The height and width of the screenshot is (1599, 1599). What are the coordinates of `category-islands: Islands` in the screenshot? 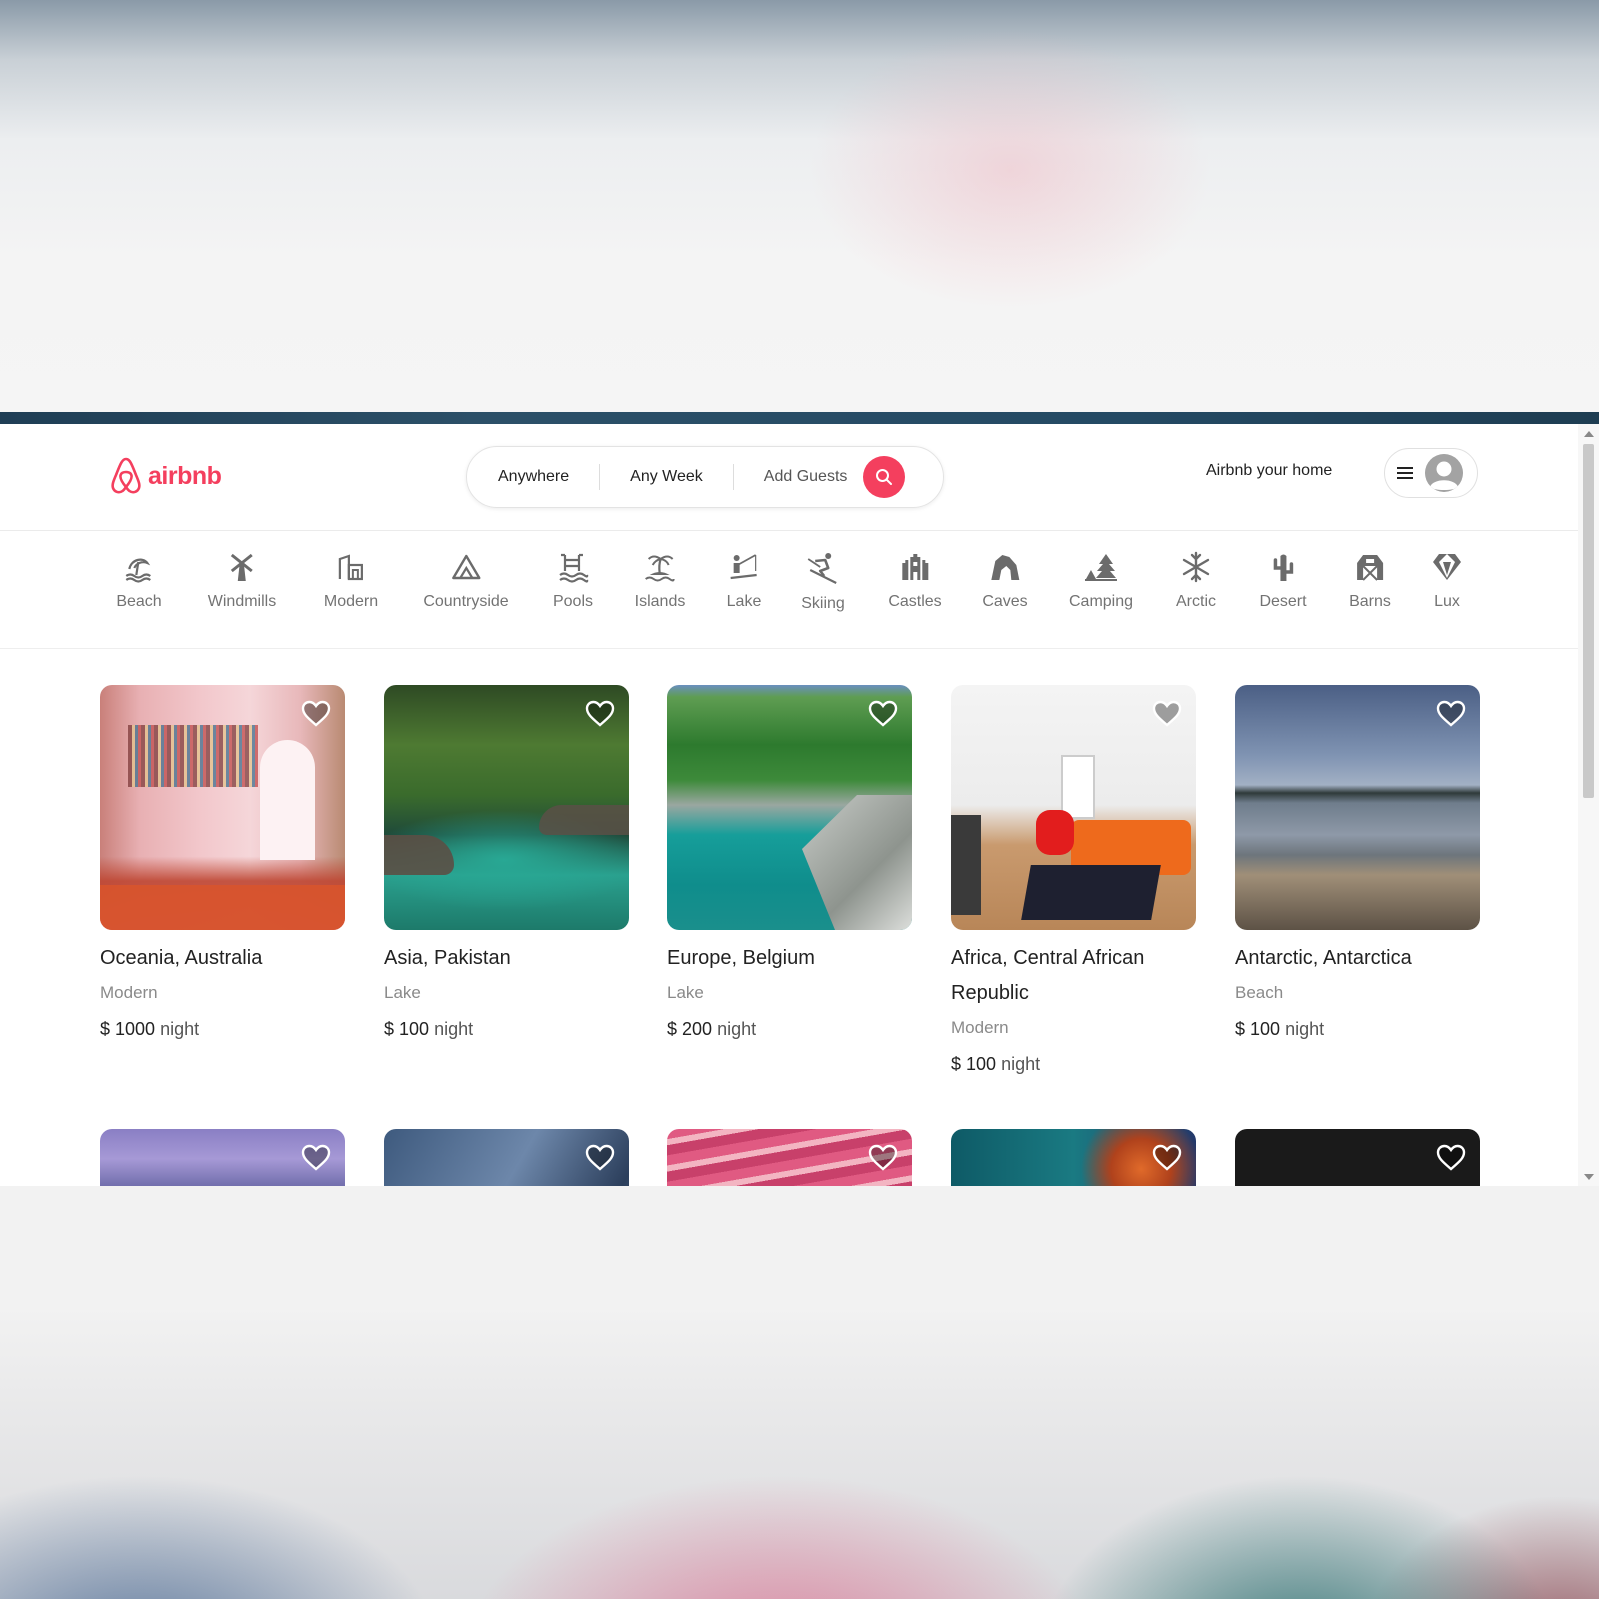 It's located at (660, 581).